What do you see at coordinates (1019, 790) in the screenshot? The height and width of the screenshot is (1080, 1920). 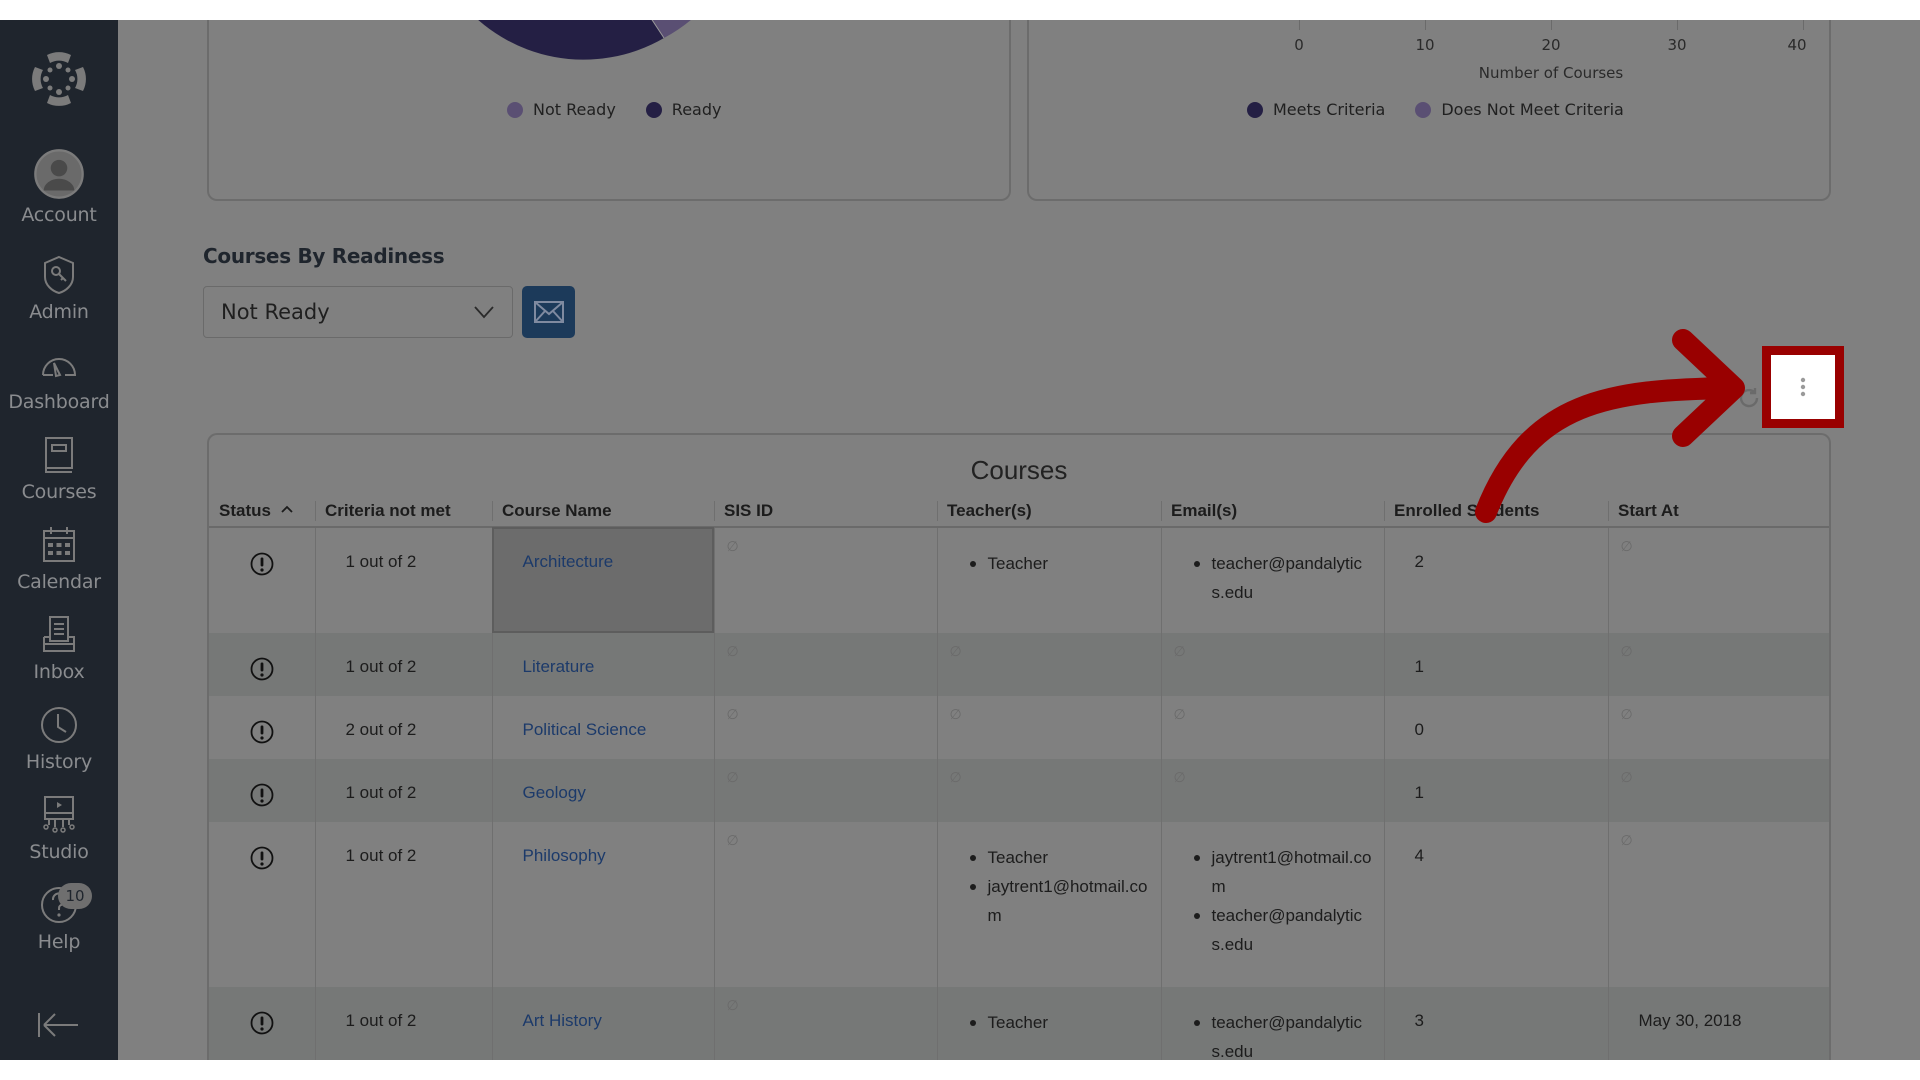 I see `table-row: 1 out of 2 Geology ∅ ∅ ∅ 1 ∅` at bounding box center [1019, 790].